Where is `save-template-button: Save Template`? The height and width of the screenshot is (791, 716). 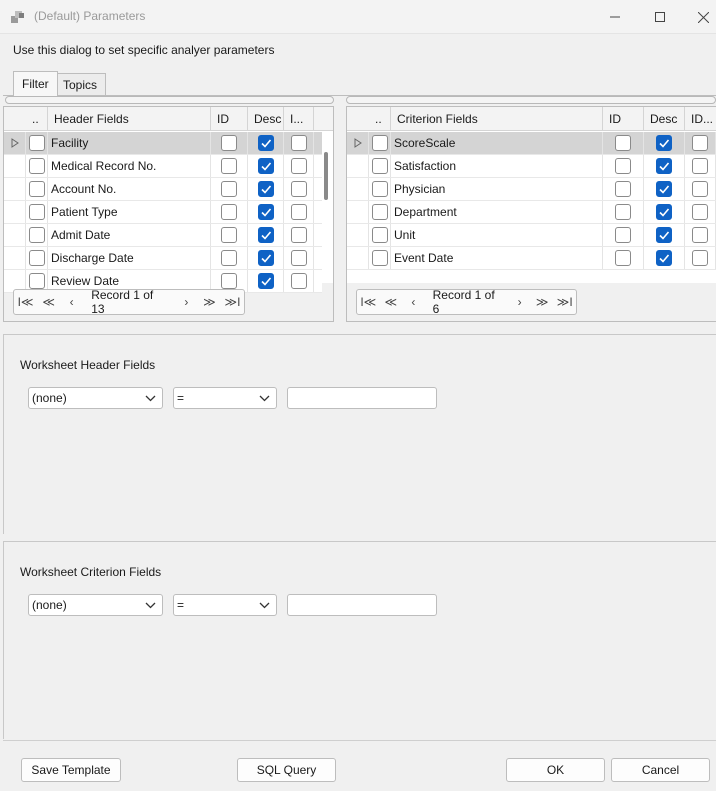
save-template-button: Save Template is located at coordinates (71, 770).